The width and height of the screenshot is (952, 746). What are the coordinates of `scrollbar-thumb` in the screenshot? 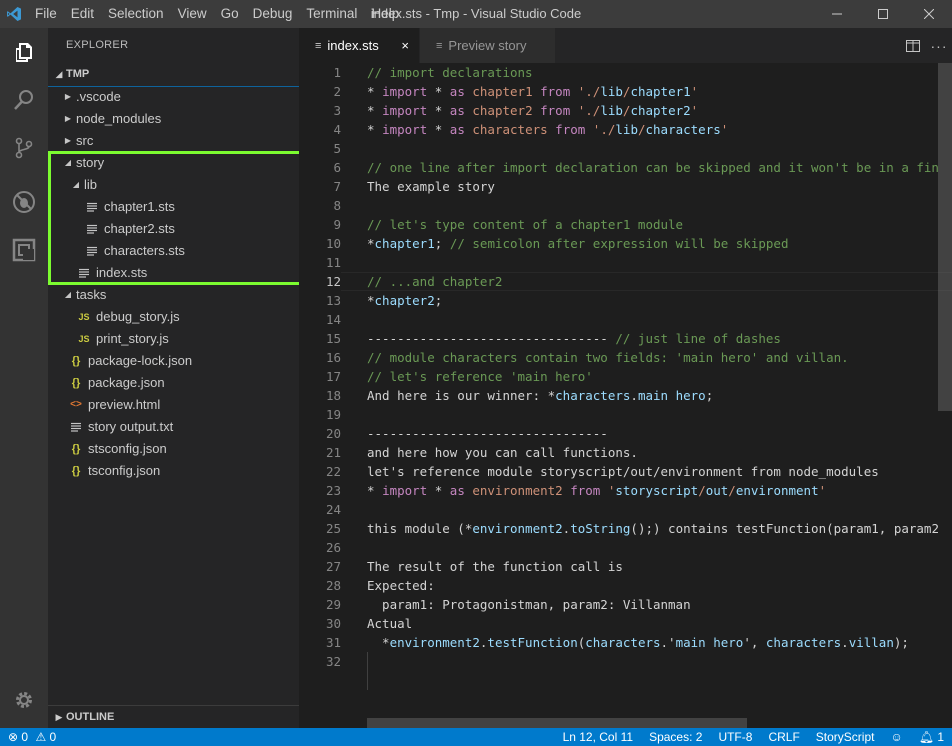 It's located at (945, 237).